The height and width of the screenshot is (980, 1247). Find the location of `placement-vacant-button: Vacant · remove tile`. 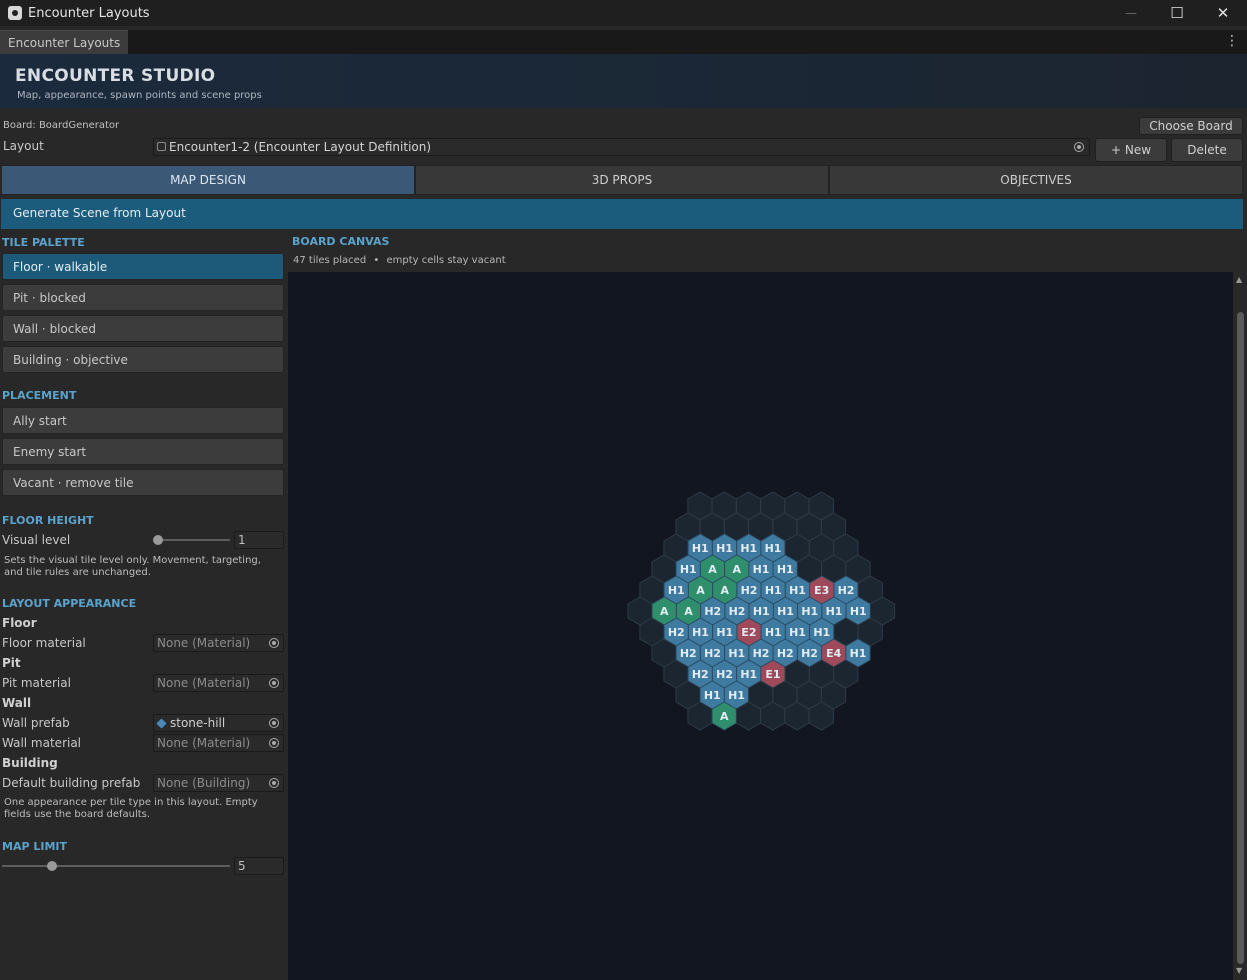

placement-vacant-button: Vacant · remove tile is located at coordinates (143, 482).